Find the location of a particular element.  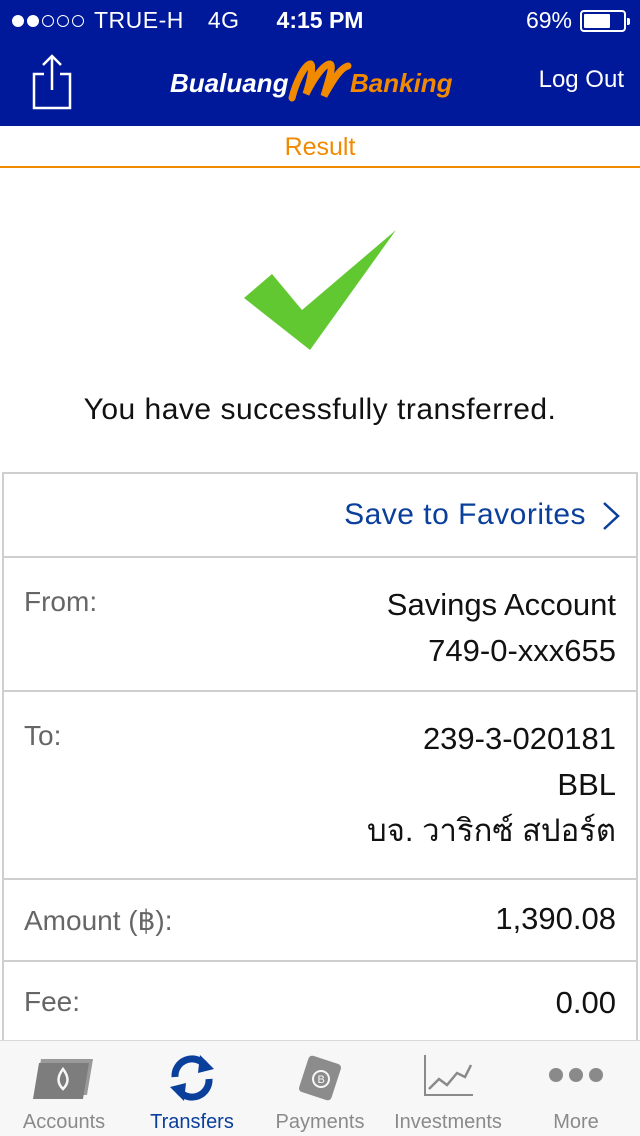

logo-text-left: Bualuang is located at coordinates (229, 83).